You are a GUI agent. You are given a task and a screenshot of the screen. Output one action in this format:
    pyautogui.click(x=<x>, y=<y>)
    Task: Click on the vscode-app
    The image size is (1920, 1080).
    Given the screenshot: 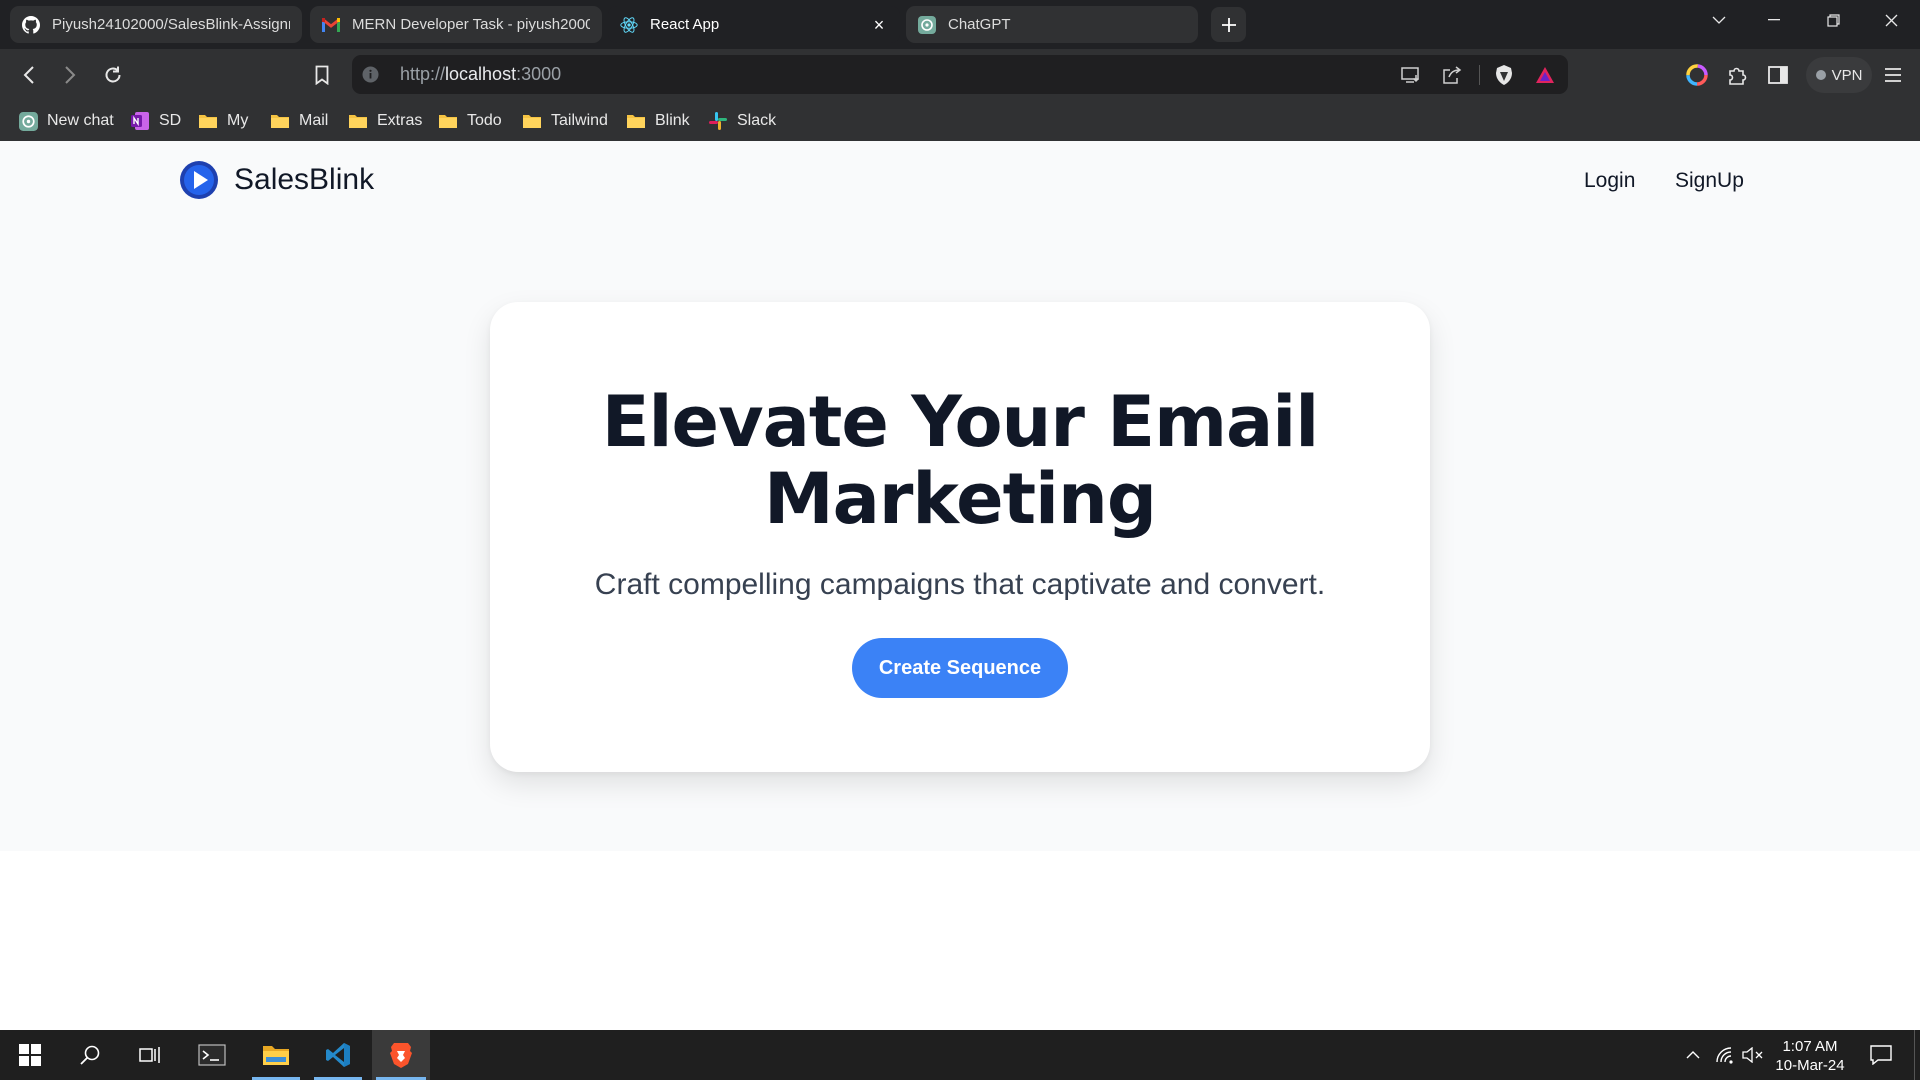 What is the action you would take?
    pyautogui.click(x=338, y=1055)
    